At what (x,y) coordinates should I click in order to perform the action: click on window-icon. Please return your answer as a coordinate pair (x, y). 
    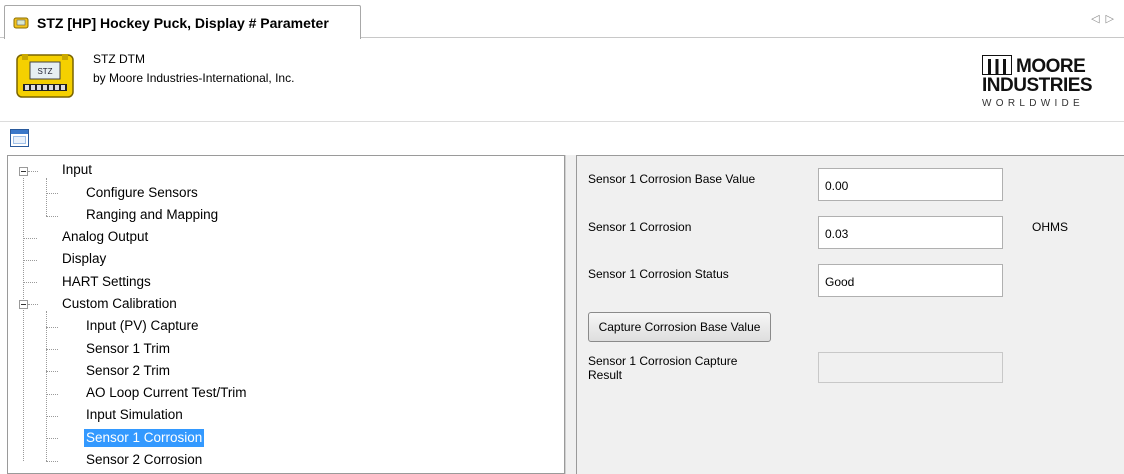
    Looking at the image, I should click on (19, 138).